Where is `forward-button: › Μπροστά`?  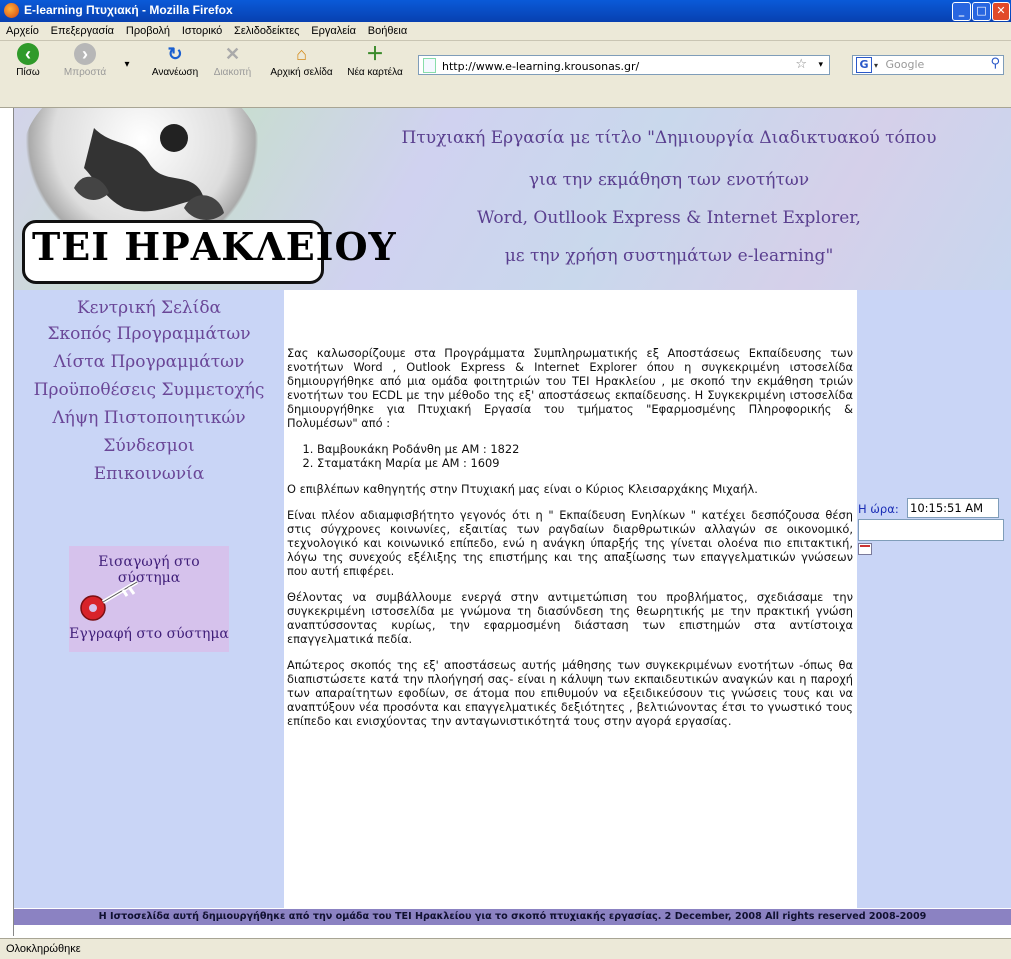
forward-button: › Μπροστά is located at coordinates (85, 60).